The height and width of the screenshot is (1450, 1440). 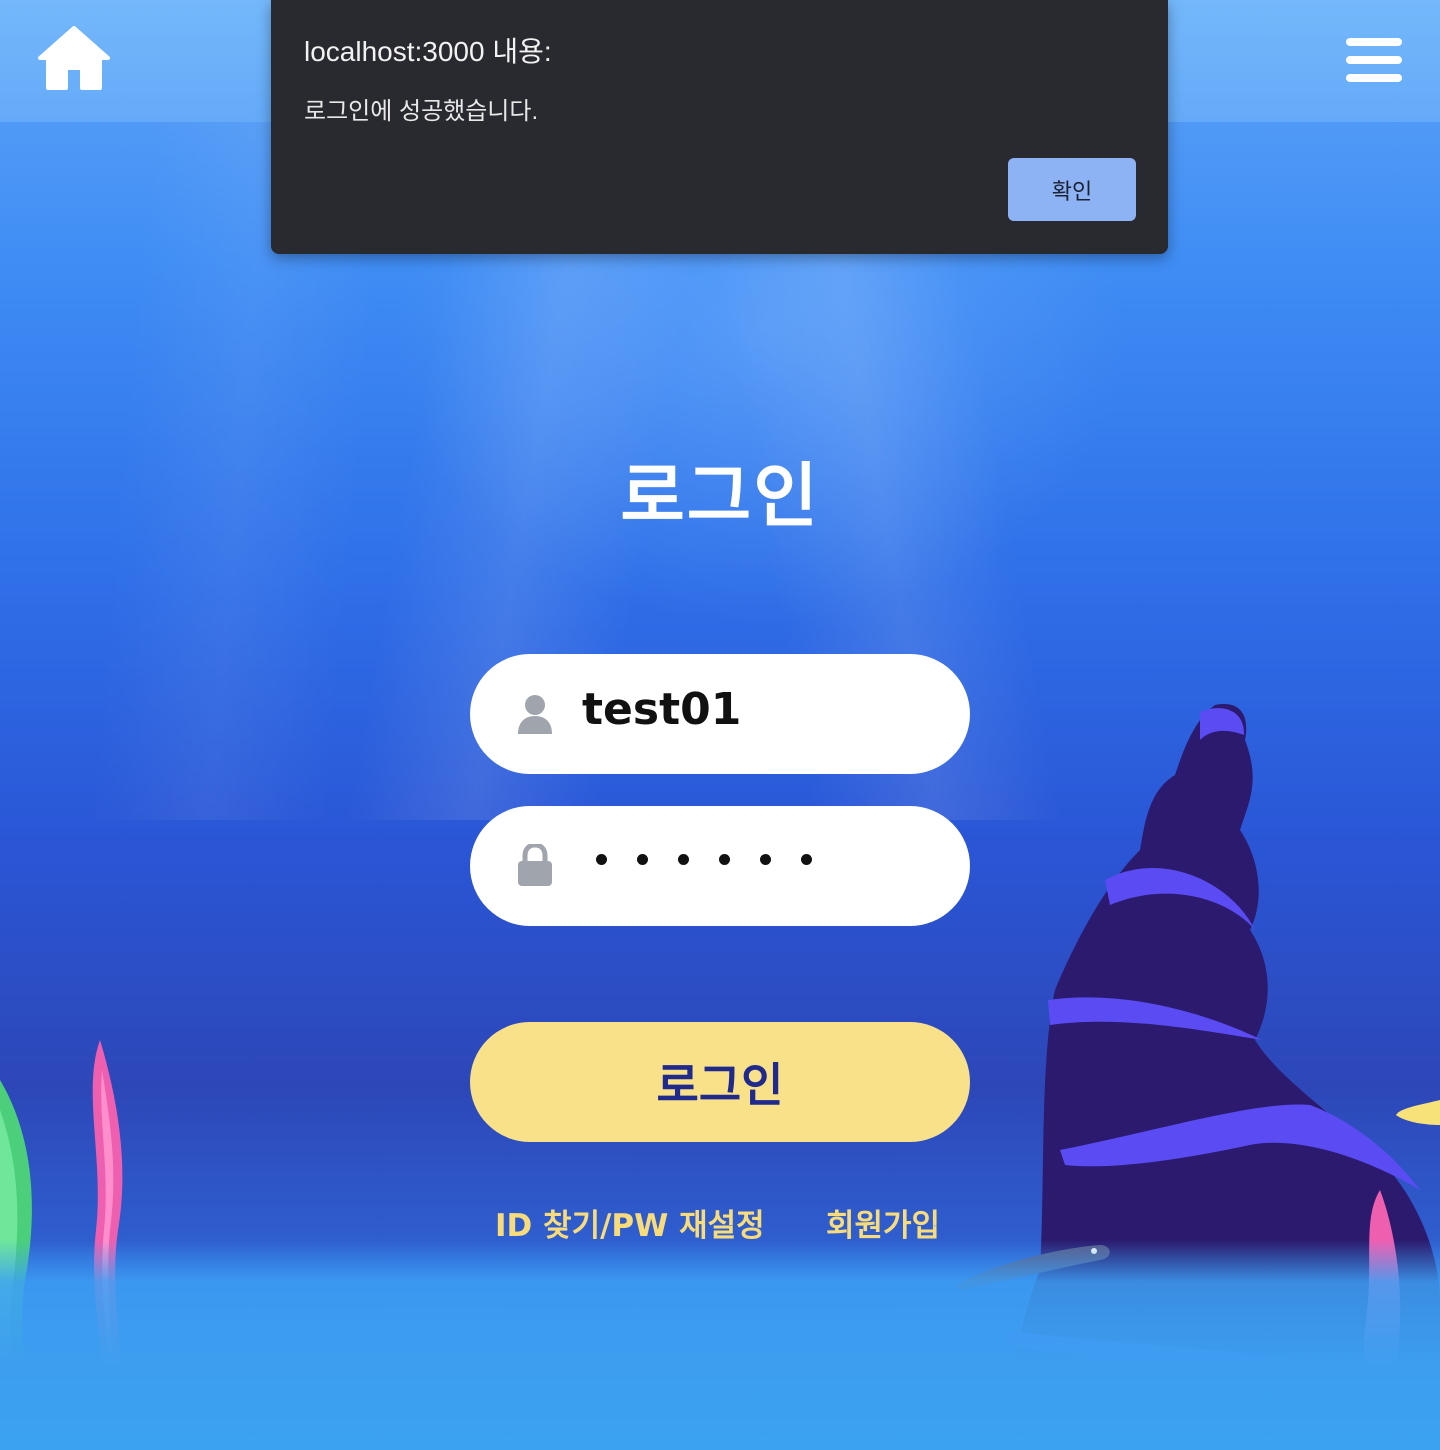 What do you see at coordinates (720, 866) in the screenshot?
I see `password-field` at bounding box center [720, 866].